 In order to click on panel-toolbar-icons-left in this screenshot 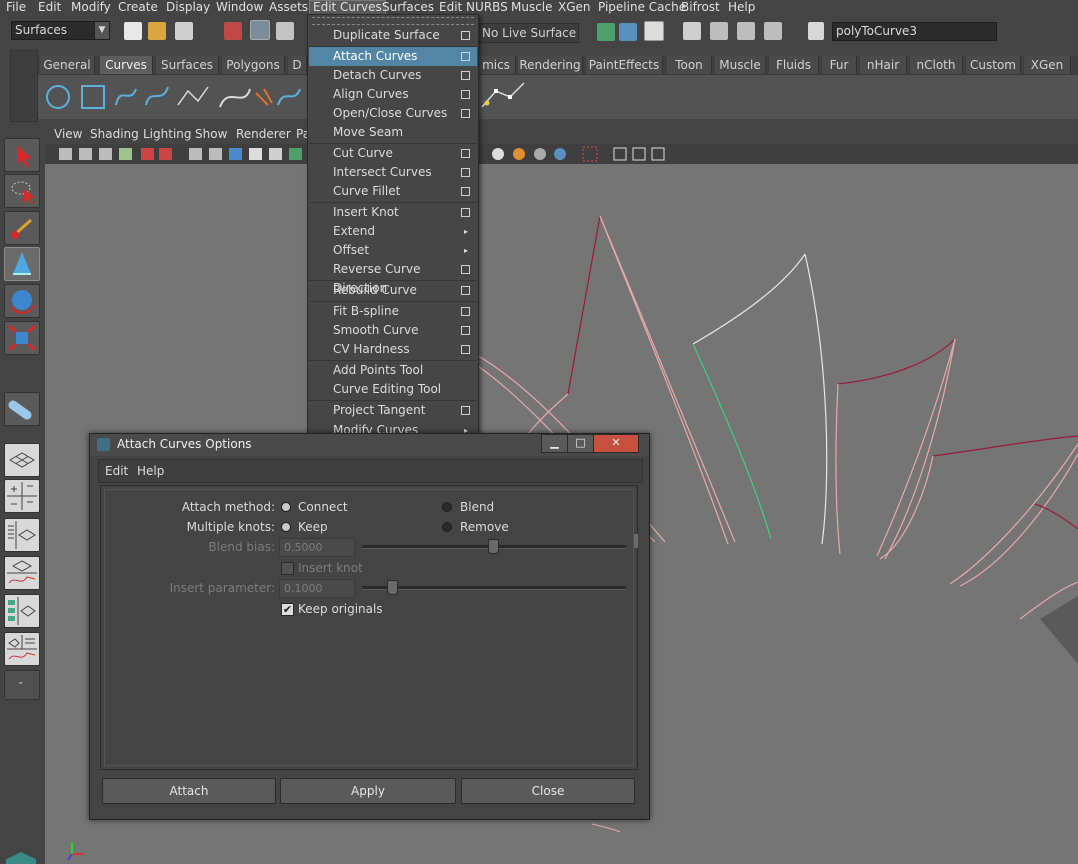, I will do `click(175, 154)`.